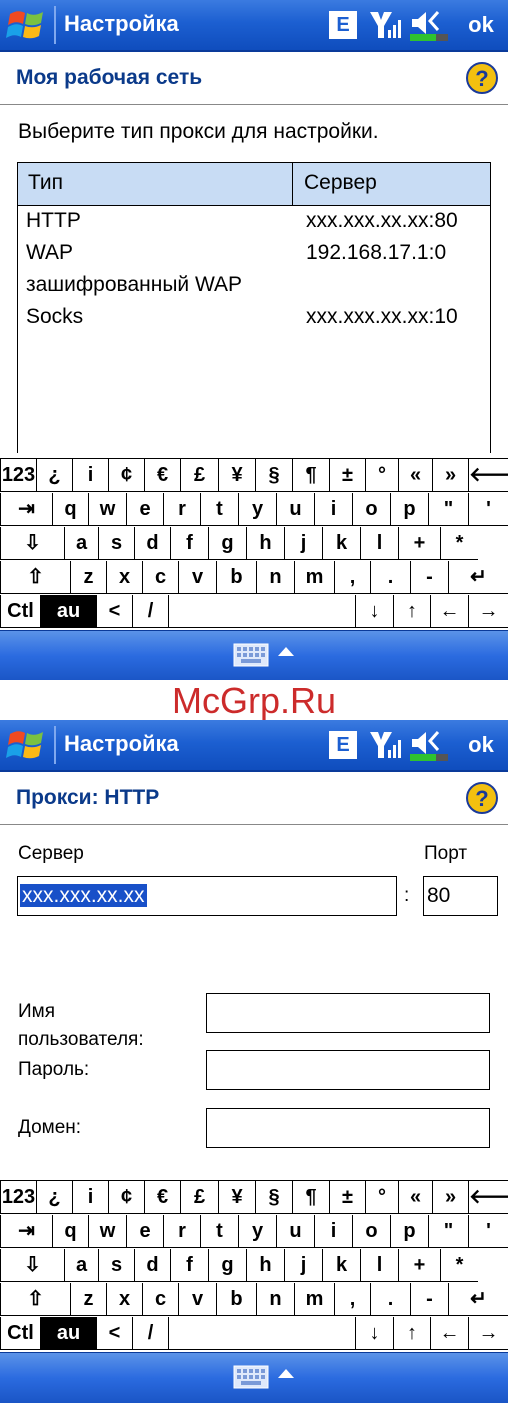  I want to click on key: j, so click(303, 1265).